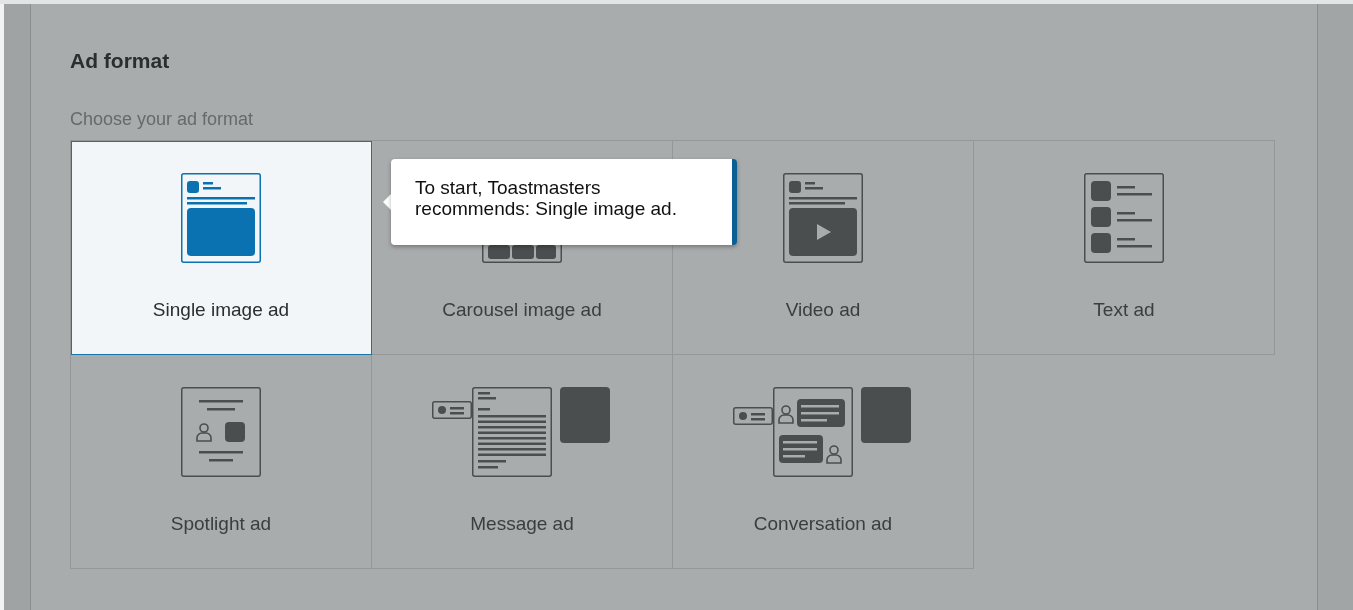 Image resolution: width=1353 pixels, height=610 pixels. I want to click on ad-format-option: Spotlight ad, so click(221, 462).